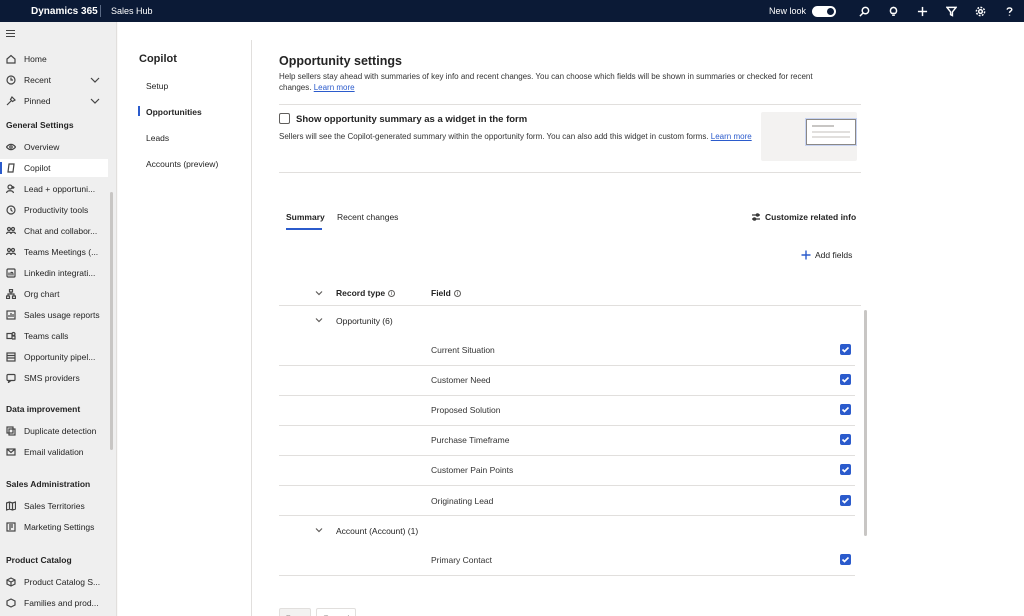 This screenshot has height=616, width=1024. What do you see at coordinates (980, 11) in the screenshot?
I see `gear-icon` at bounding box center [980, 11].